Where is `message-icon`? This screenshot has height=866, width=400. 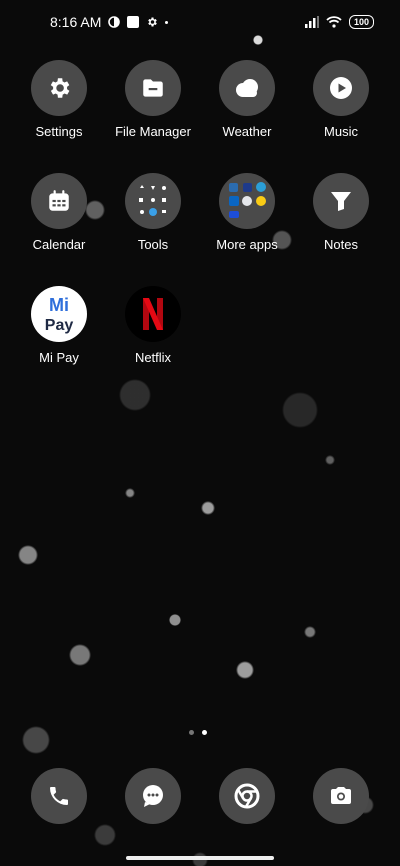
message-icon is located at coordinates (153, 796).